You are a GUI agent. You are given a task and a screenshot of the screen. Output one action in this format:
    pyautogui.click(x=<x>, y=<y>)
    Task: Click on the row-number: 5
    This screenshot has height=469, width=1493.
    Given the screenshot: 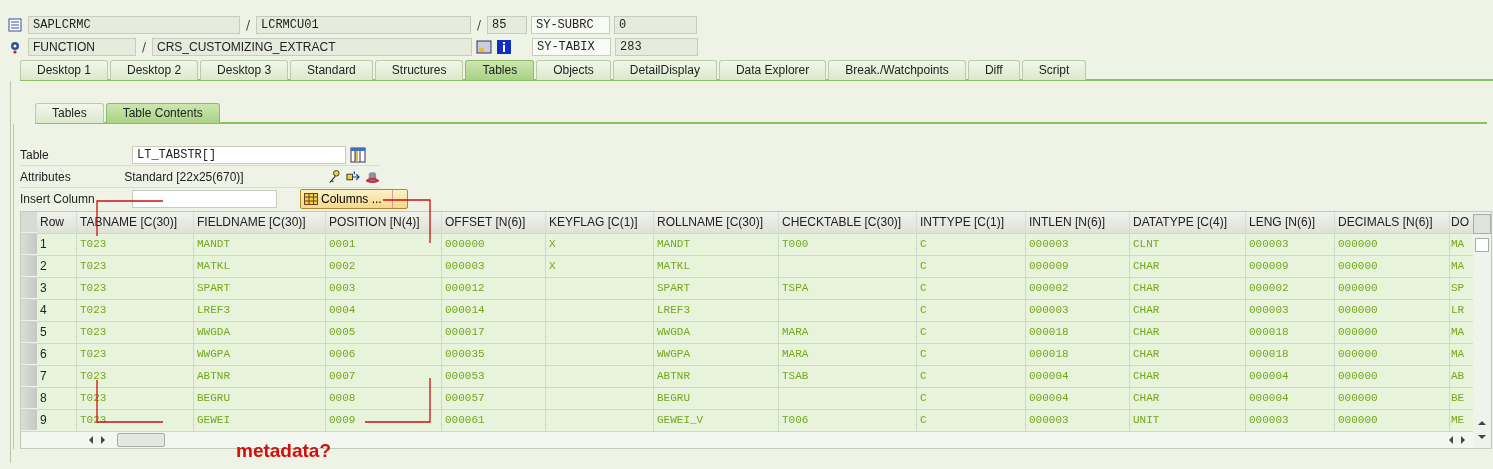 What is the action you would take?
    pyautogui.click(x=57, y=332)
    